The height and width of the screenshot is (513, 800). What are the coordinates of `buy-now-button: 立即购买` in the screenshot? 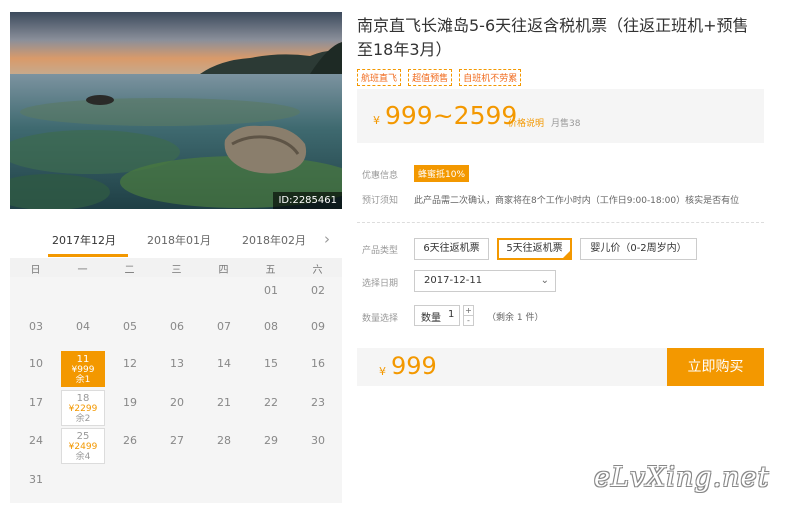 It's located at (715, 367).